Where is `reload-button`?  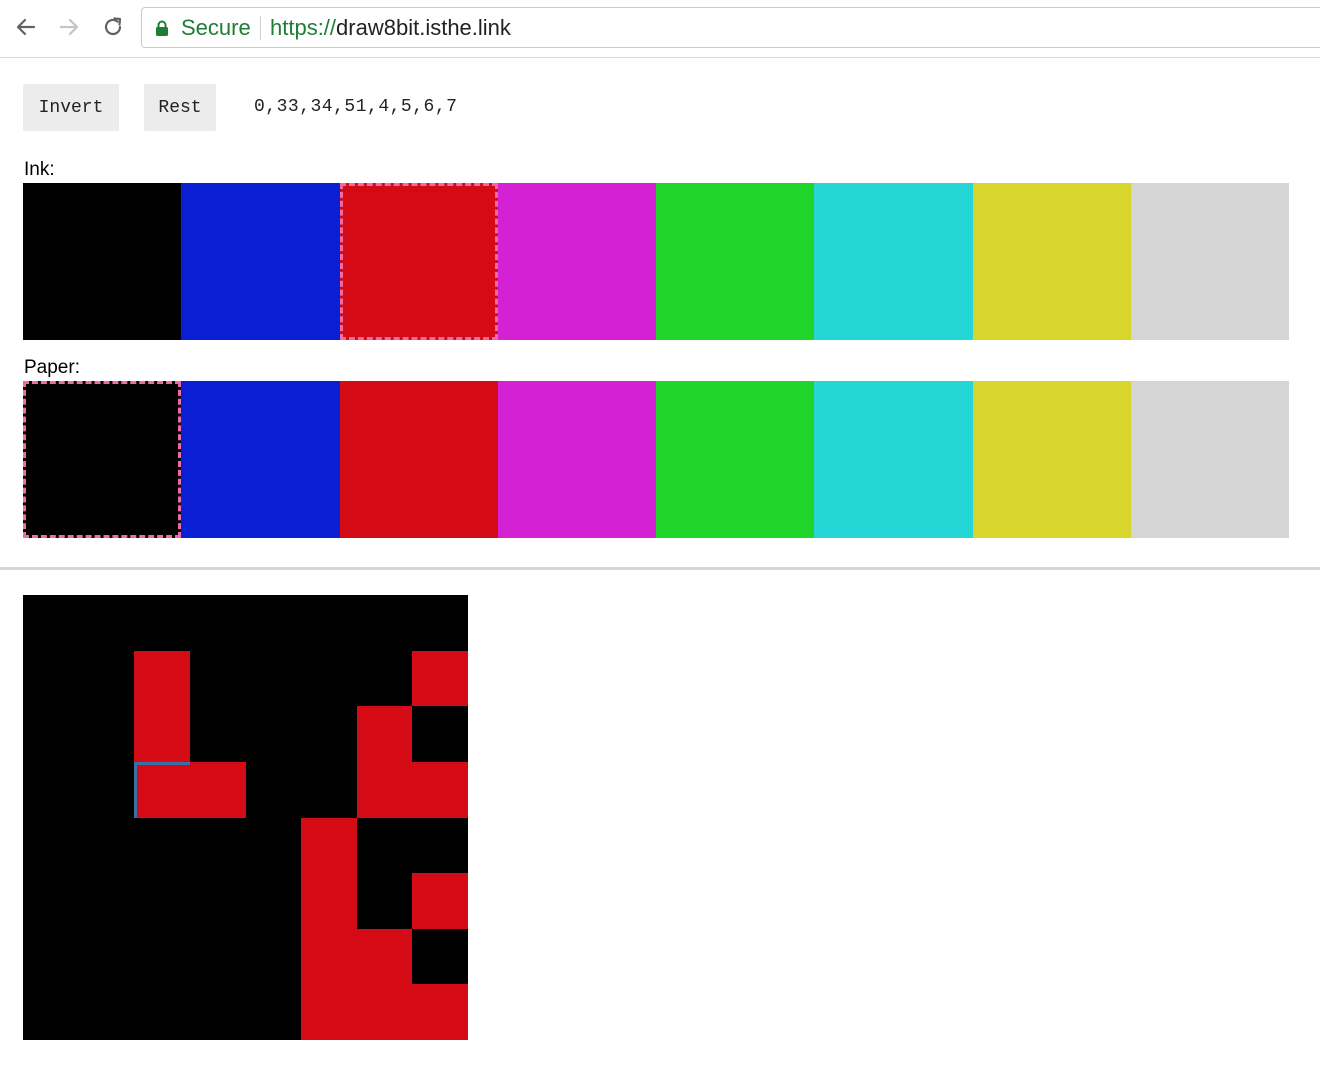
reload-button is located at coordinates (113, 27).